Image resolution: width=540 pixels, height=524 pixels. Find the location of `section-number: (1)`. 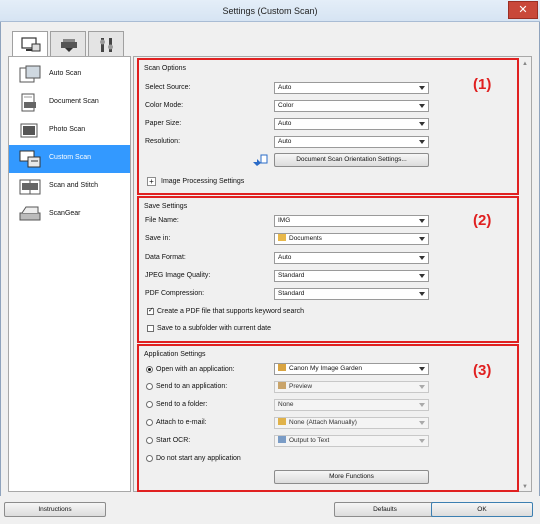

section-number: (1) is located at coordinates (482, 84).